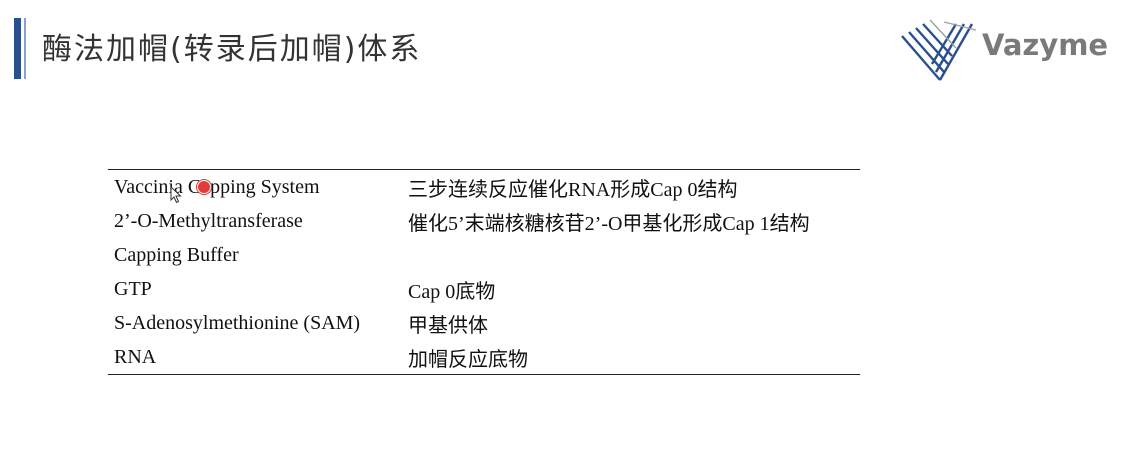 The height and width of the screenshot is (466, 1132). I want to click on table-row: S-Adenosylmethionine (SAM) 甲基供体, so click(484, 323).